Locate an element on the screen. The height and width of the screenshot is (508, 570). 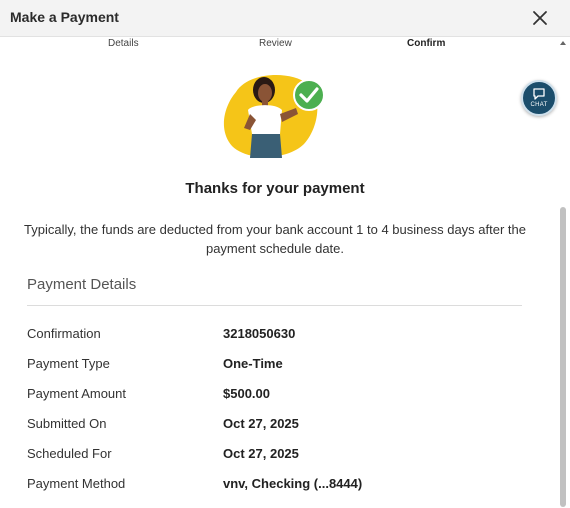
detail-row-submitted-on: Submitted On Oct 27, 2025 is located at coordinates (277, 425).